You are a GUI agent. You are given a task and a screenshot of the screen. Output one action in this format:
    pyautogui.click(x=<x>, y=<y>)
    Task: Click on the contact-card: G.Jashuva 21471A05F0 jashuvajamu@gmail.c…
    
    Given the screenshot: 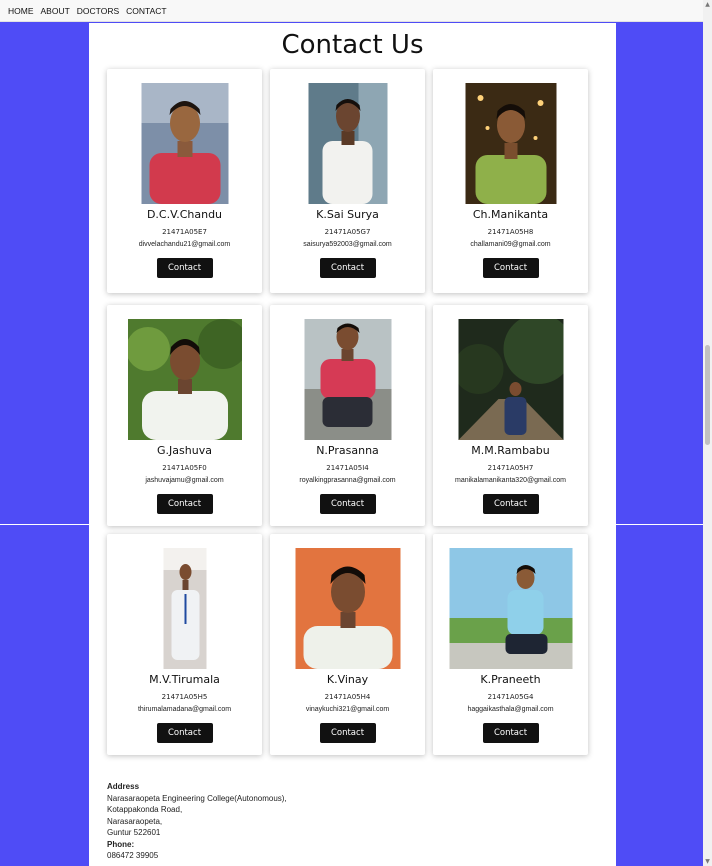 What is the action you would take?
    pyautogui.click(x=184, y=415)
    